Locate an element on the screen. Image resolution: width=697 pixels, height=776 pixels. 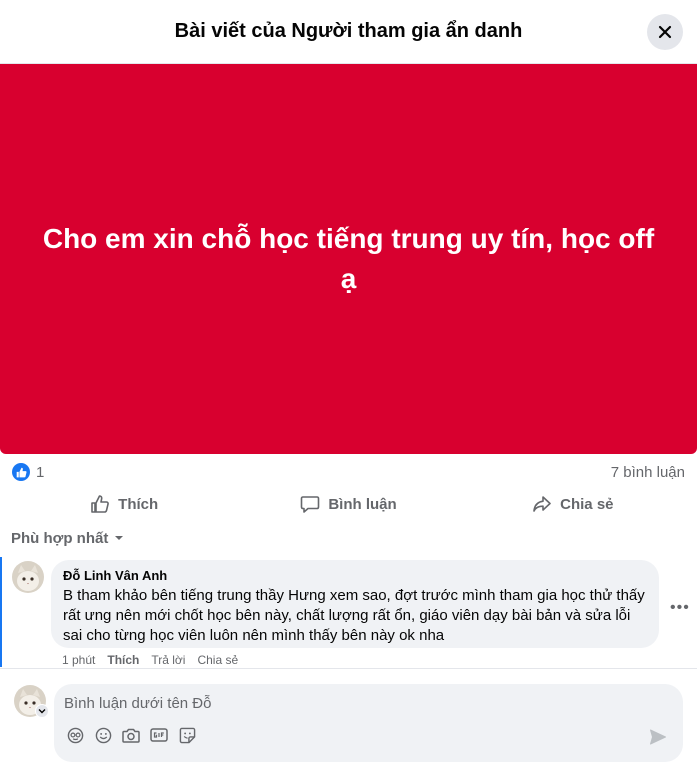
divider is located at coordinates (348, 668).